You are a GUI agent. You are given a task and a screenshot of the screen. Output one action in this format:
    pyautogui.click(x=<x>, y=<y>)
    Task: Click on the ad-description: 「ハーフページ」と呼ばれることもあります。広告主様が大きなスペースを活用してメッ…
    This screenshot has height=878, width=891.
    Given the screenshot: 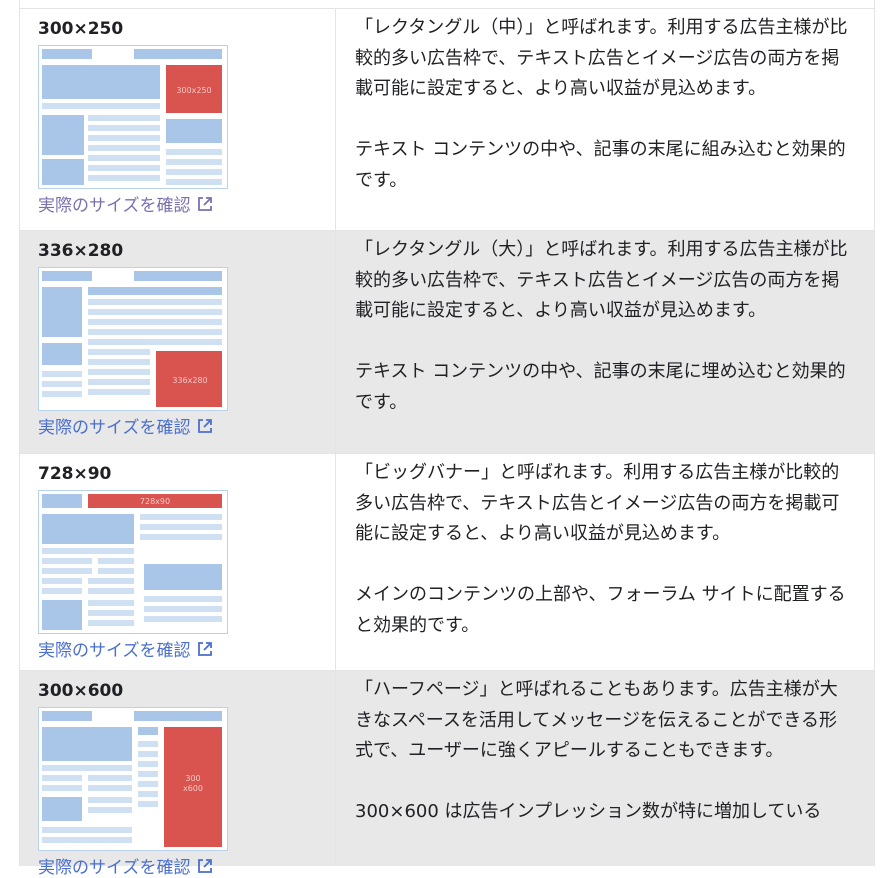 What is the action you would take?
    pyautogui.click(x=605, y=751)
    